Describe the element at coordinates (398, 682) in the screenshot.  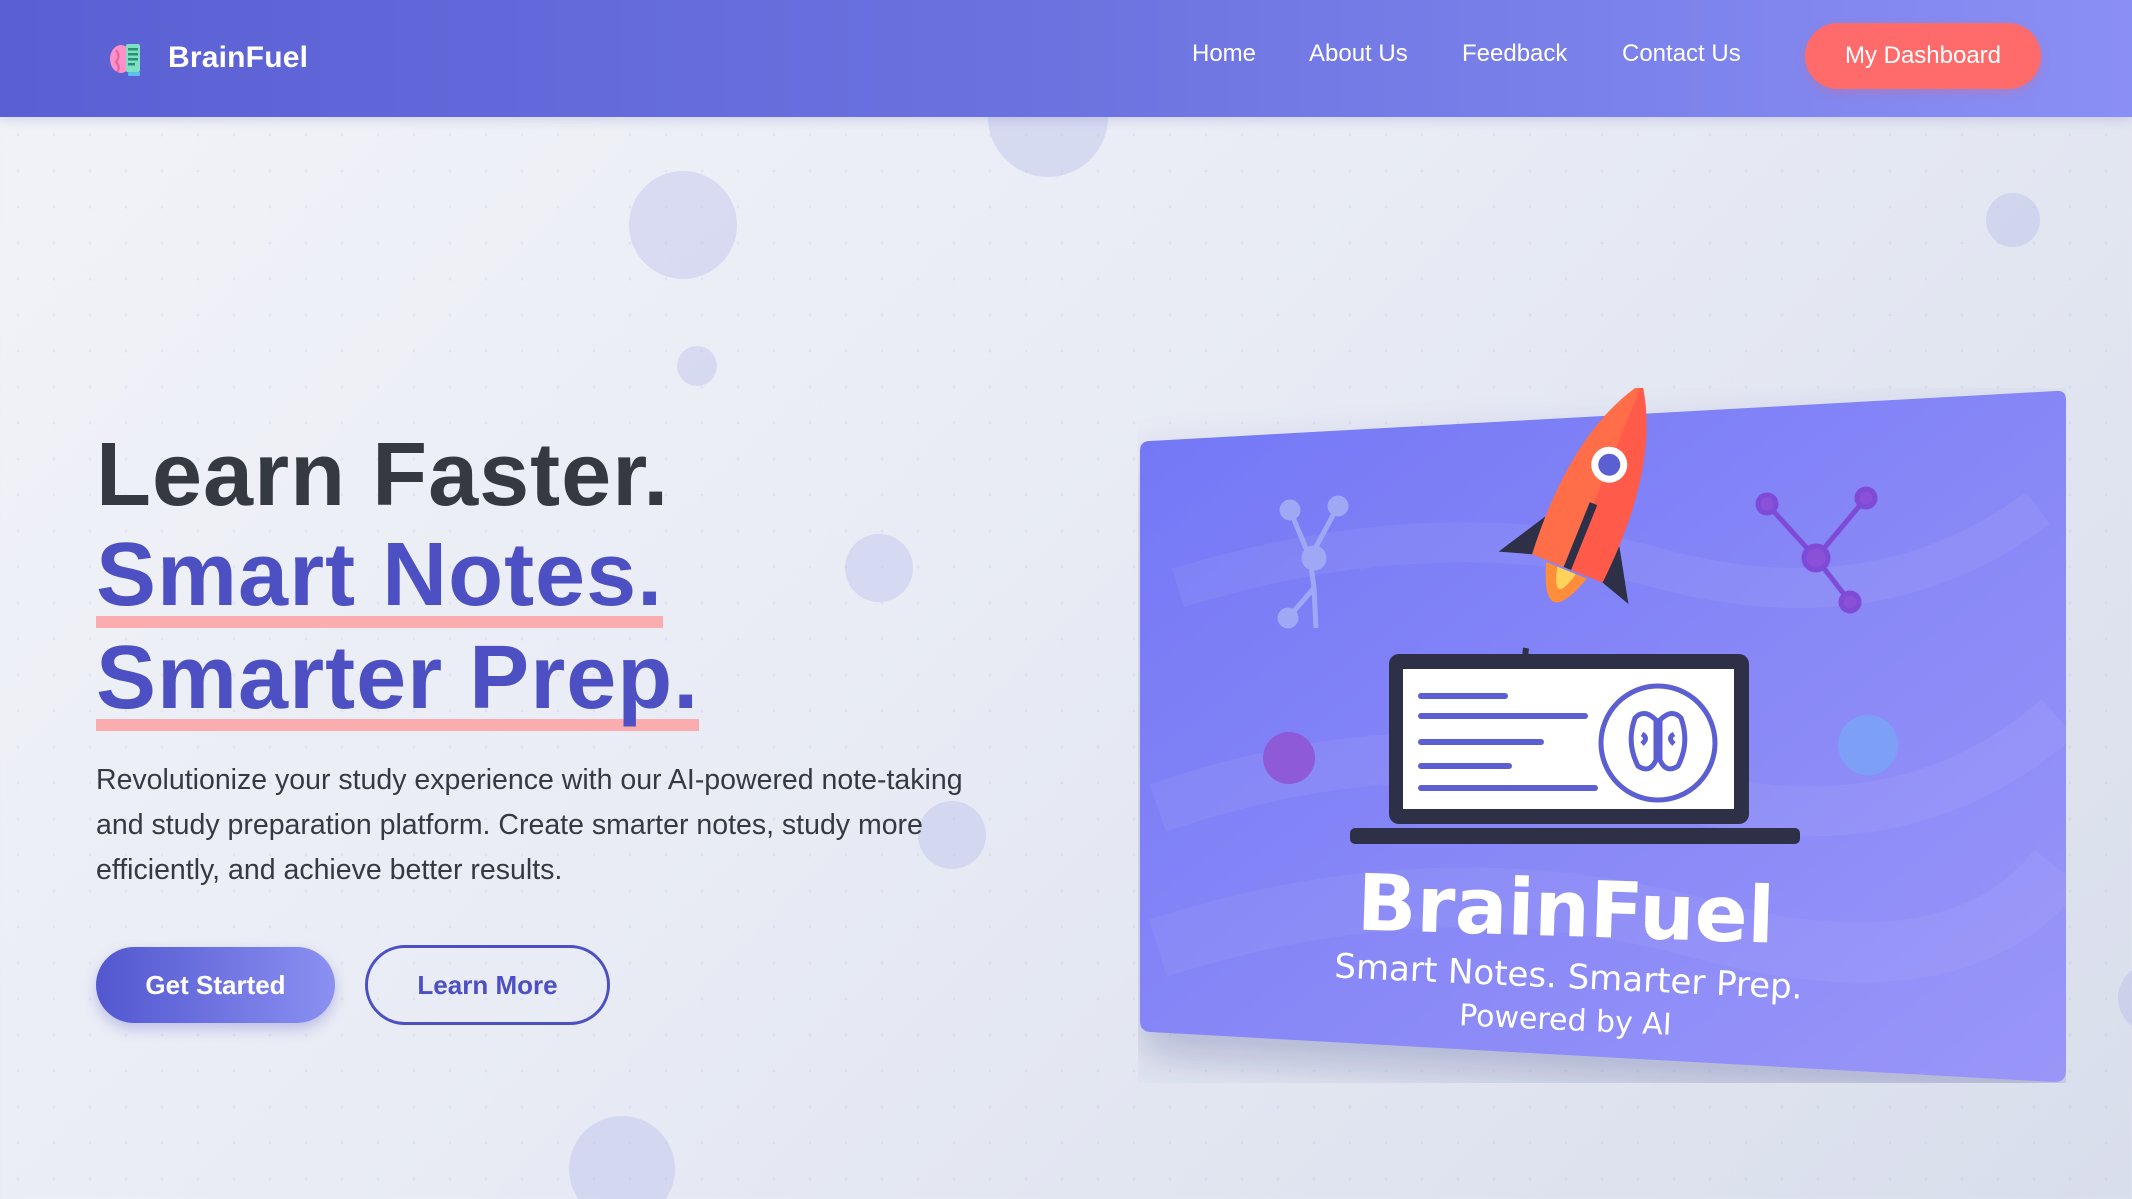
I see `hero-title-line-3-text: Smarter Prep.` at that location.